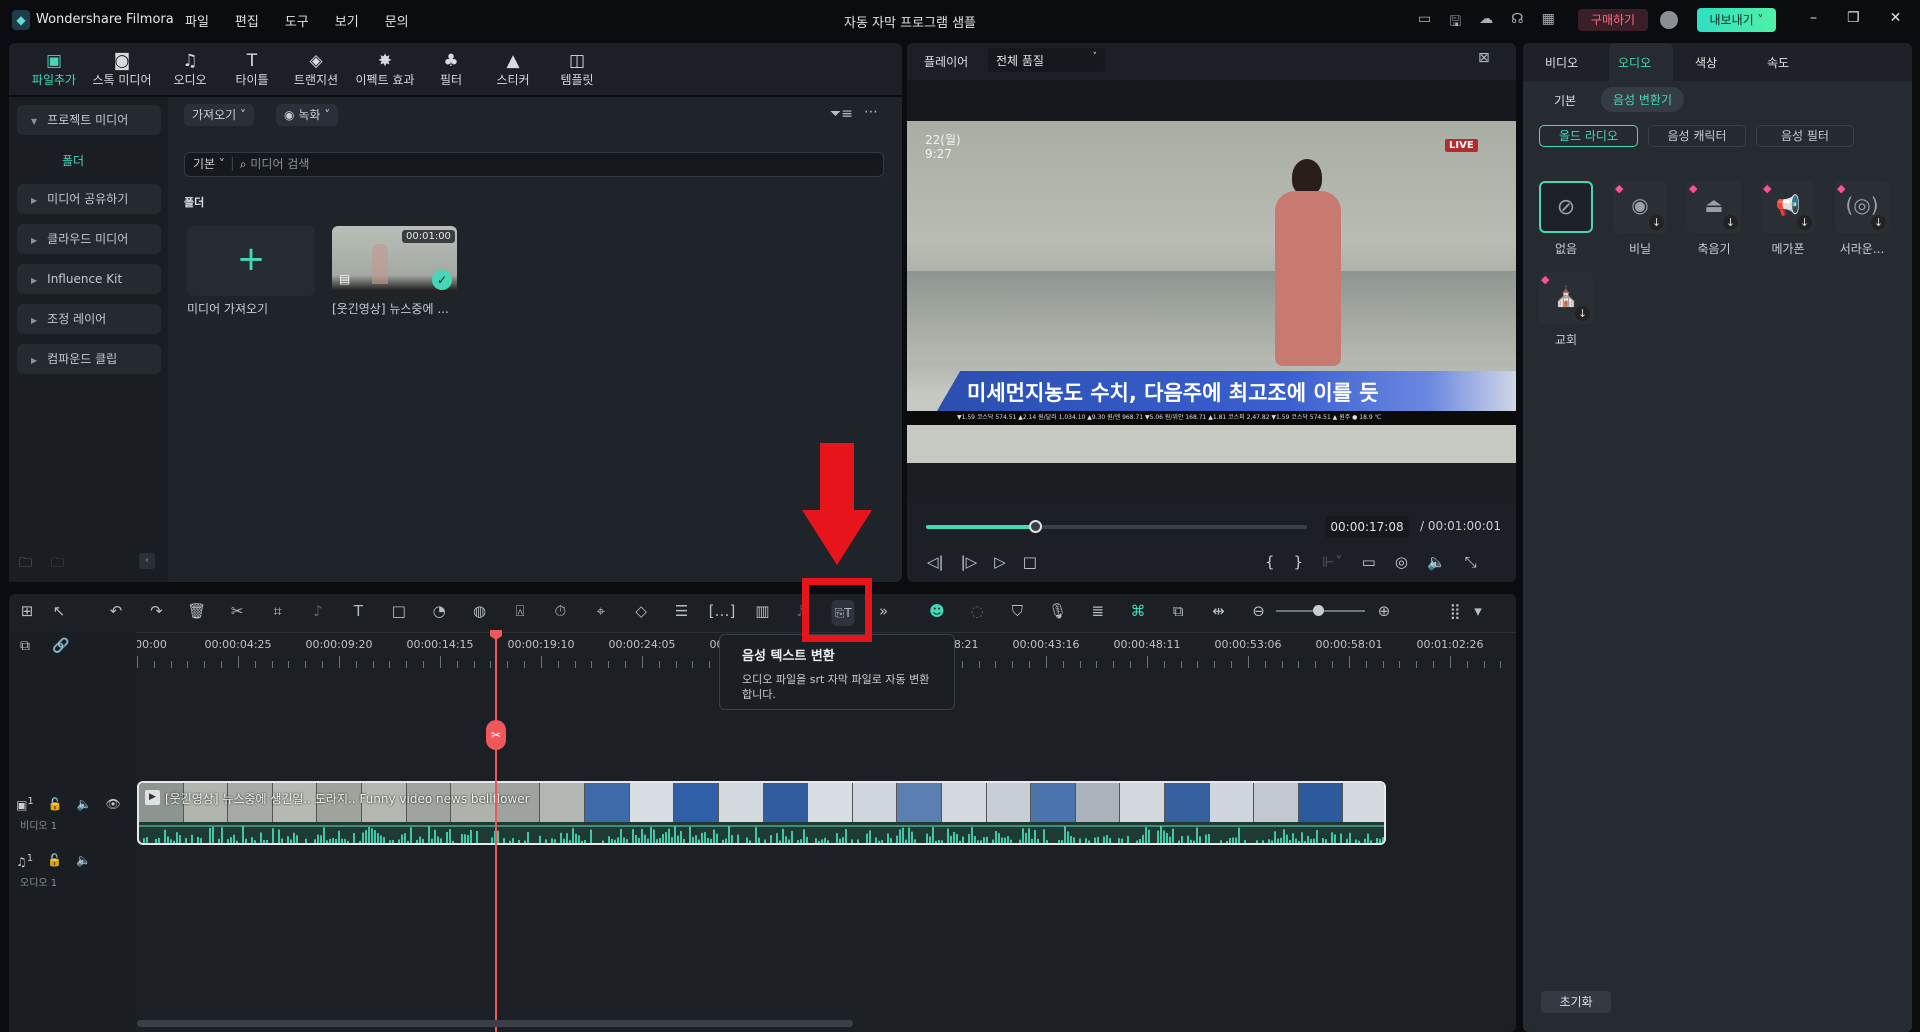  Describe the element at coordinates (156, 611) in the screenshot. I see `redo-icon: ↷` at that location.